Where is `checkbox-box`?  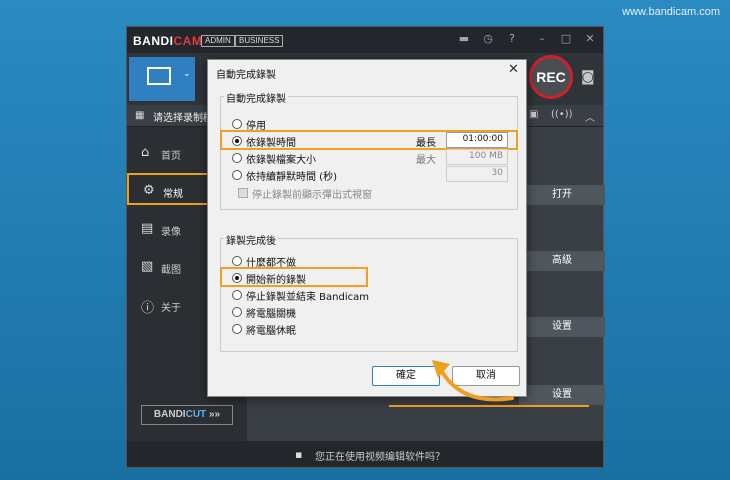 checkbox-box is located at coordinates (243, 193).